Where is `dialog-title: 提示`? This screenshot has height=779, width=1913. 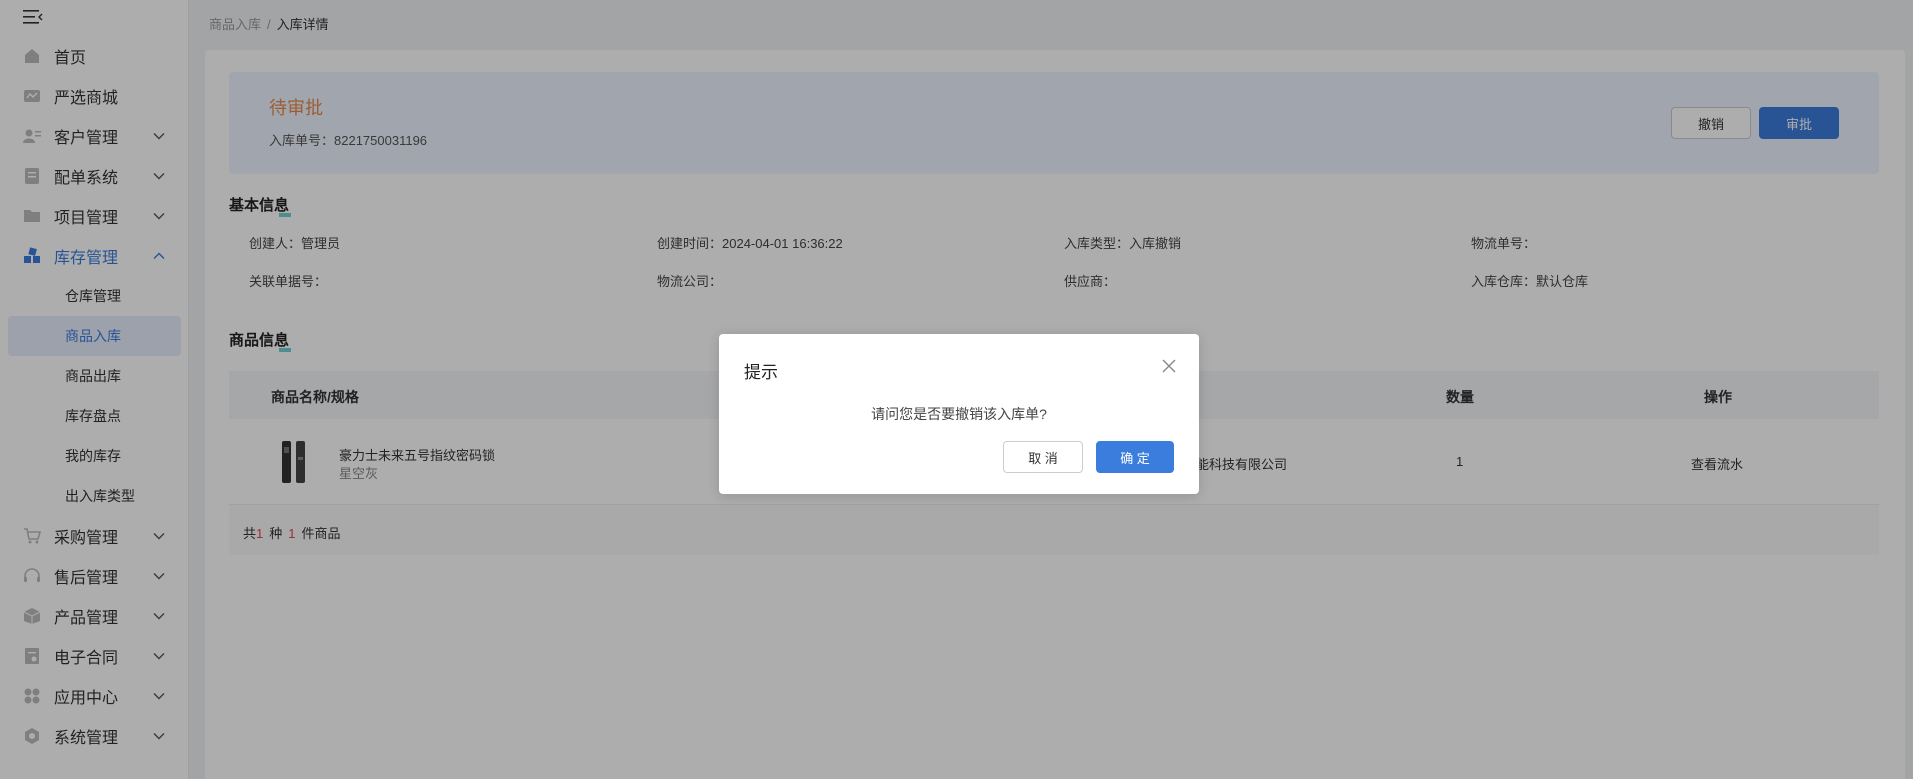
dialog-title: 提示 is located at coordinates (761, 372).